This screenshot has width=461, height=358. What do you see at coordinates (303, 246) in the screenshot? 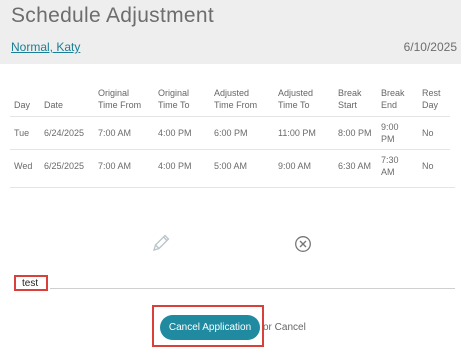
I see `close-circle-icon` at bounding box center [303, 246].